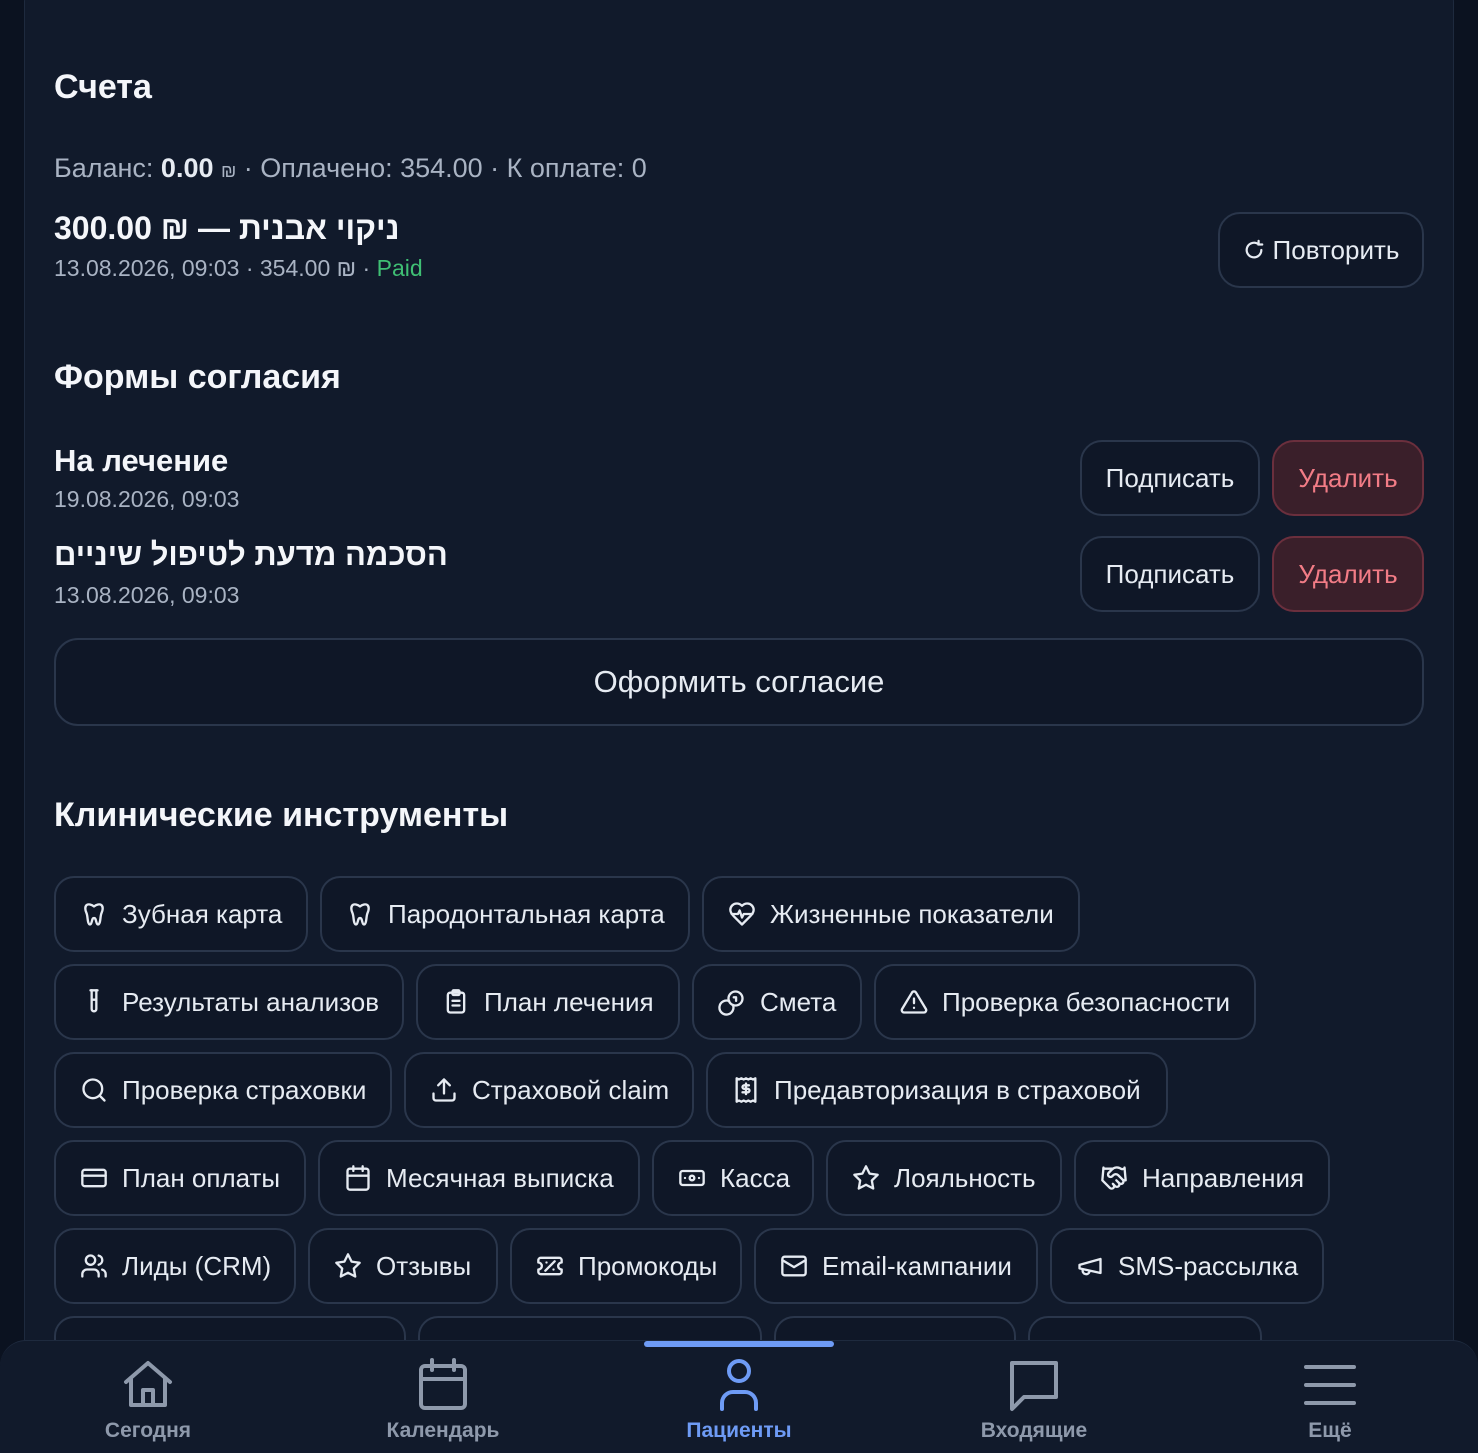  What do you see at coordinates (479, 1178) in the screenshot?
I see `tool-monthly-statement: Месячная выписка` at bounding box center [479, 1178].